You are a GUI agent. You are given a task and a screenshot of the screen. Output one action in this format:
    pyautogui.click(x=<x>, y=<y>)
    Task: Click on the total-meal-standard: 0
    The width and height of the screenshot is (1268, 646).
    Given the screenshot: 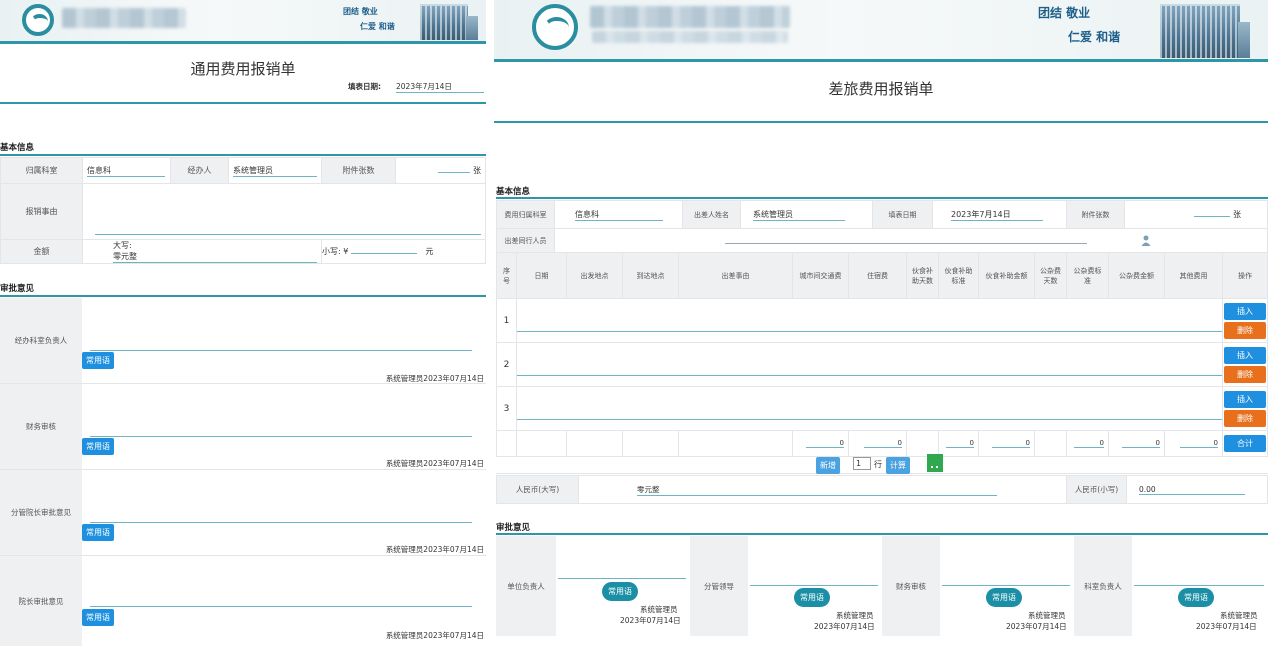 What is the action you would take?
    pyautogui.click(x=960, y=443)
    